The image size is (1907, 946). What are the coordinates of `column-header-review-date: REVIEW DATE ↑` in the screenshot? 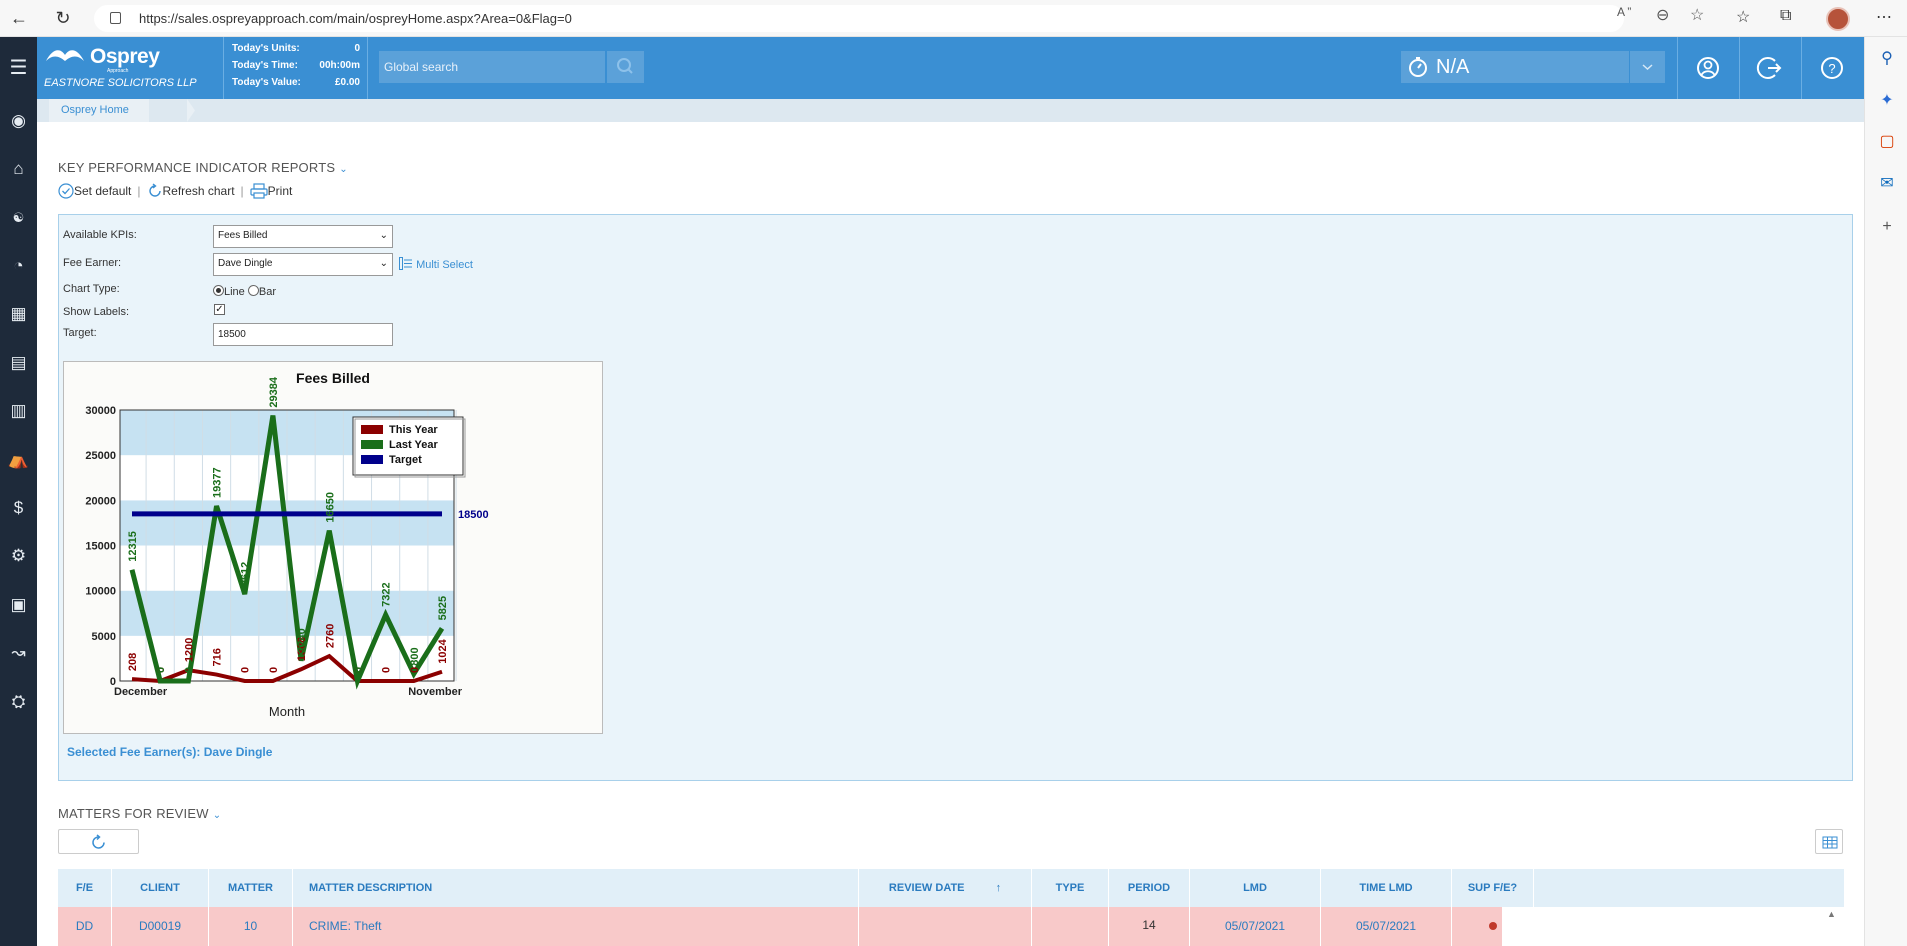 It's located at (945, 888).